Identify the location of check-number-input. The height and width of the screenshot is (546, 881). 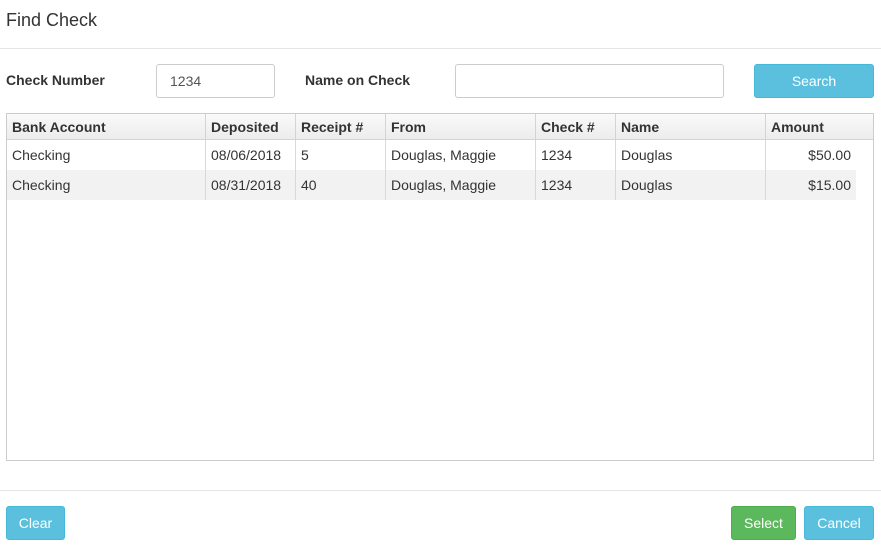
(215, 81).